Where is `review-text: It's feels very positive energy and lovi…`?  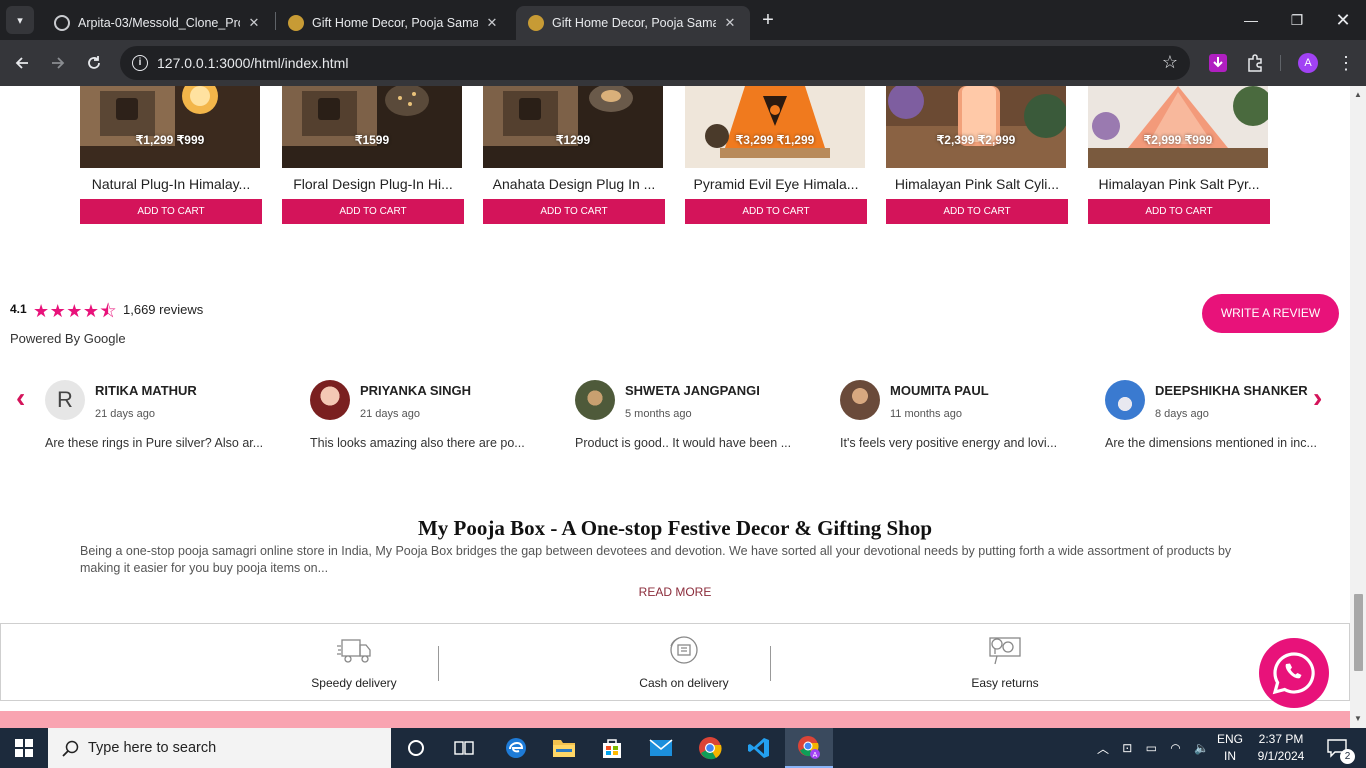
review-text: It's feels very positive energy and lovi… is located at coordinates (952, 443).